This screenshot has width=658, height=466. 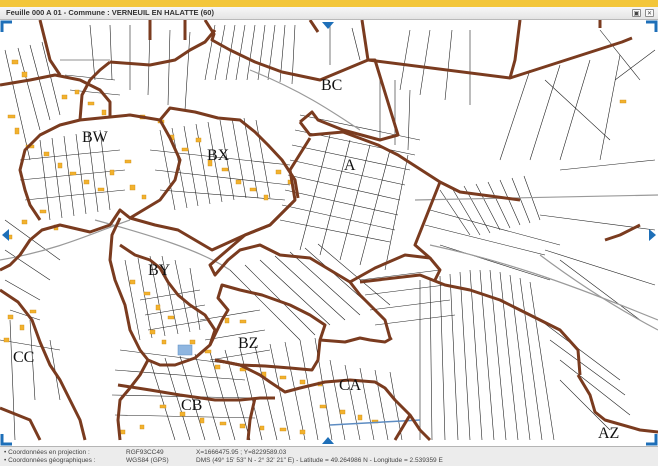 I want to click on section-label-by: BY, so click(x=159, y=270).